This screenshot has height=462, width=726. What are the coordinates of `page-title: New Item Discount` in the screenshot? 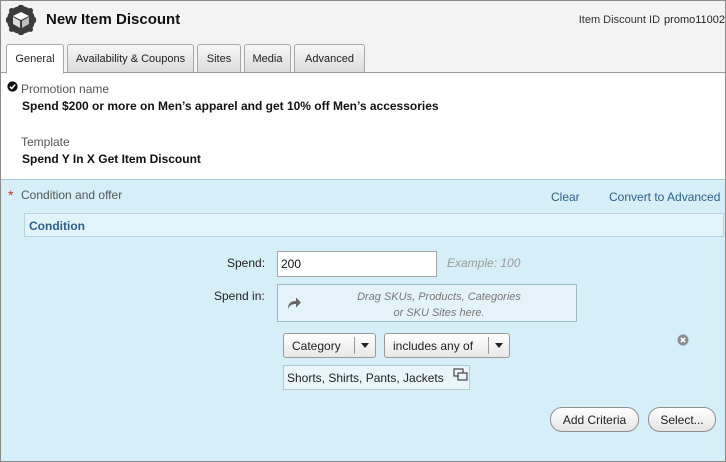 It's located at (113, 19).